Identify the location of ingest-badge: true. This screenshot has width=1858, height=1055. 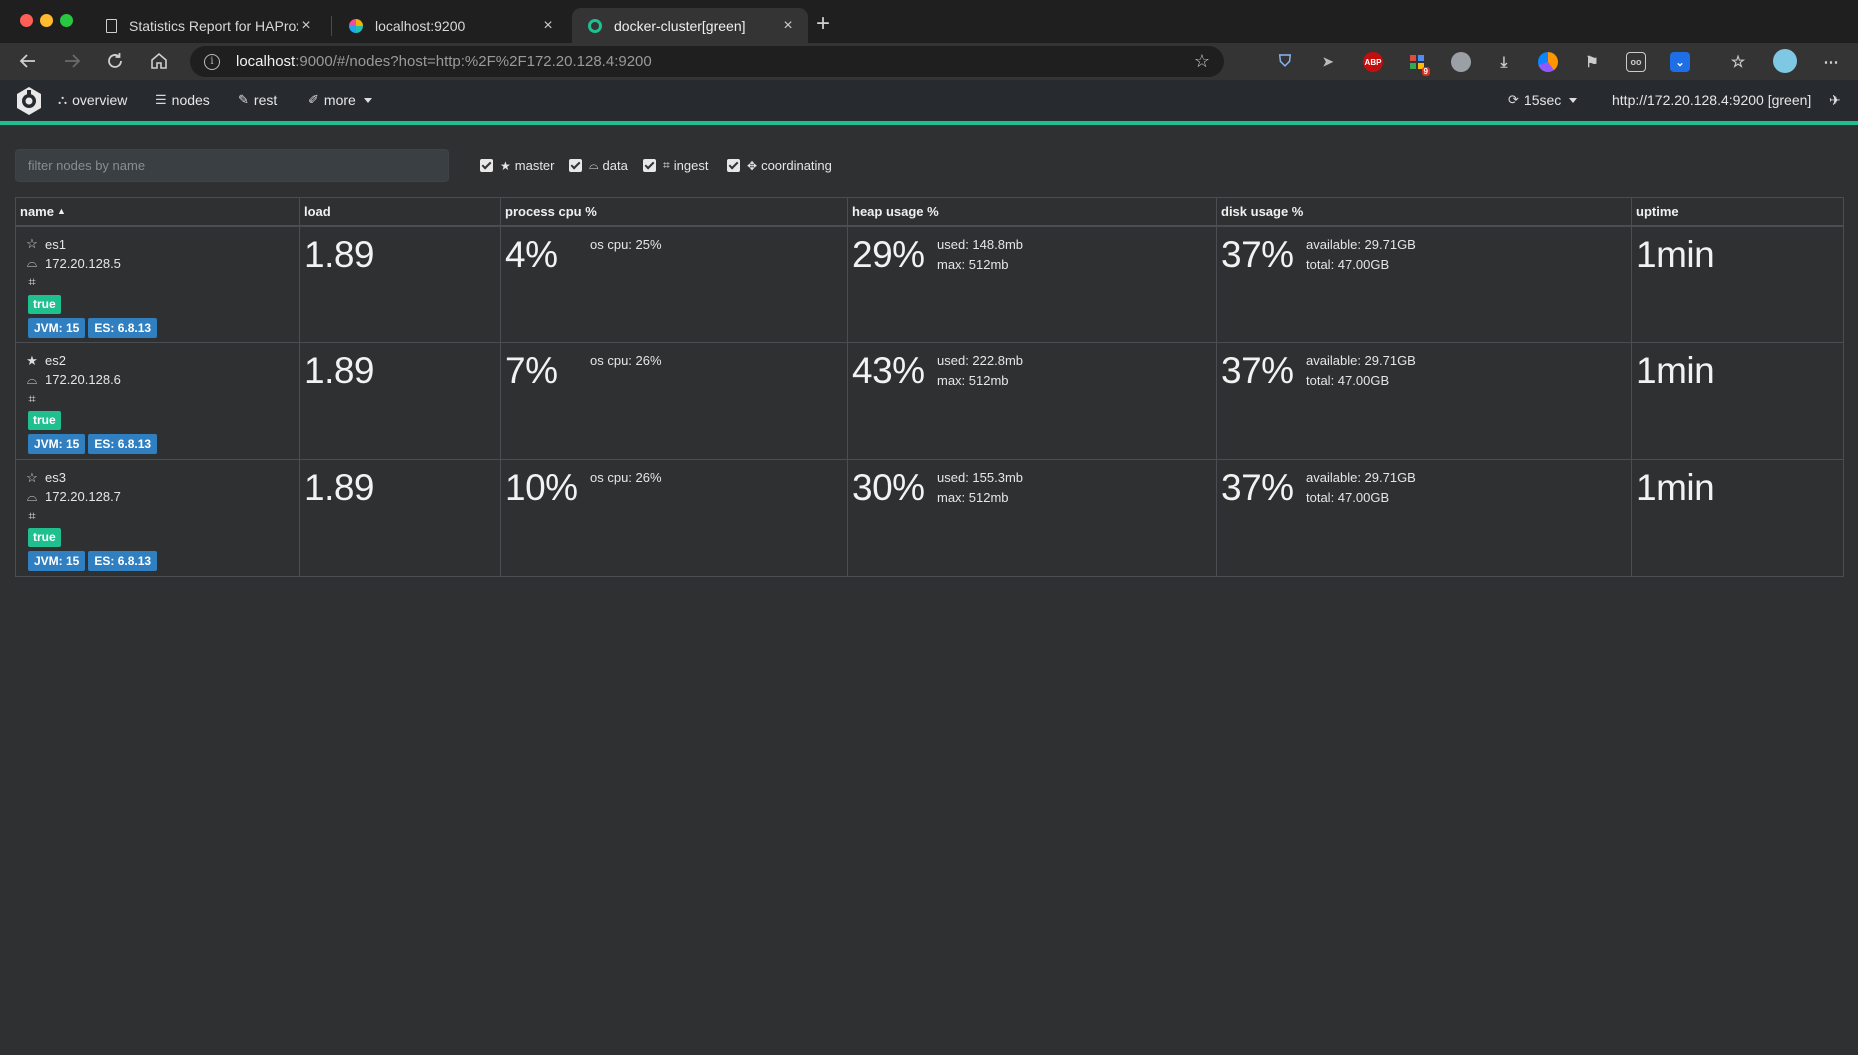
(44, 304).